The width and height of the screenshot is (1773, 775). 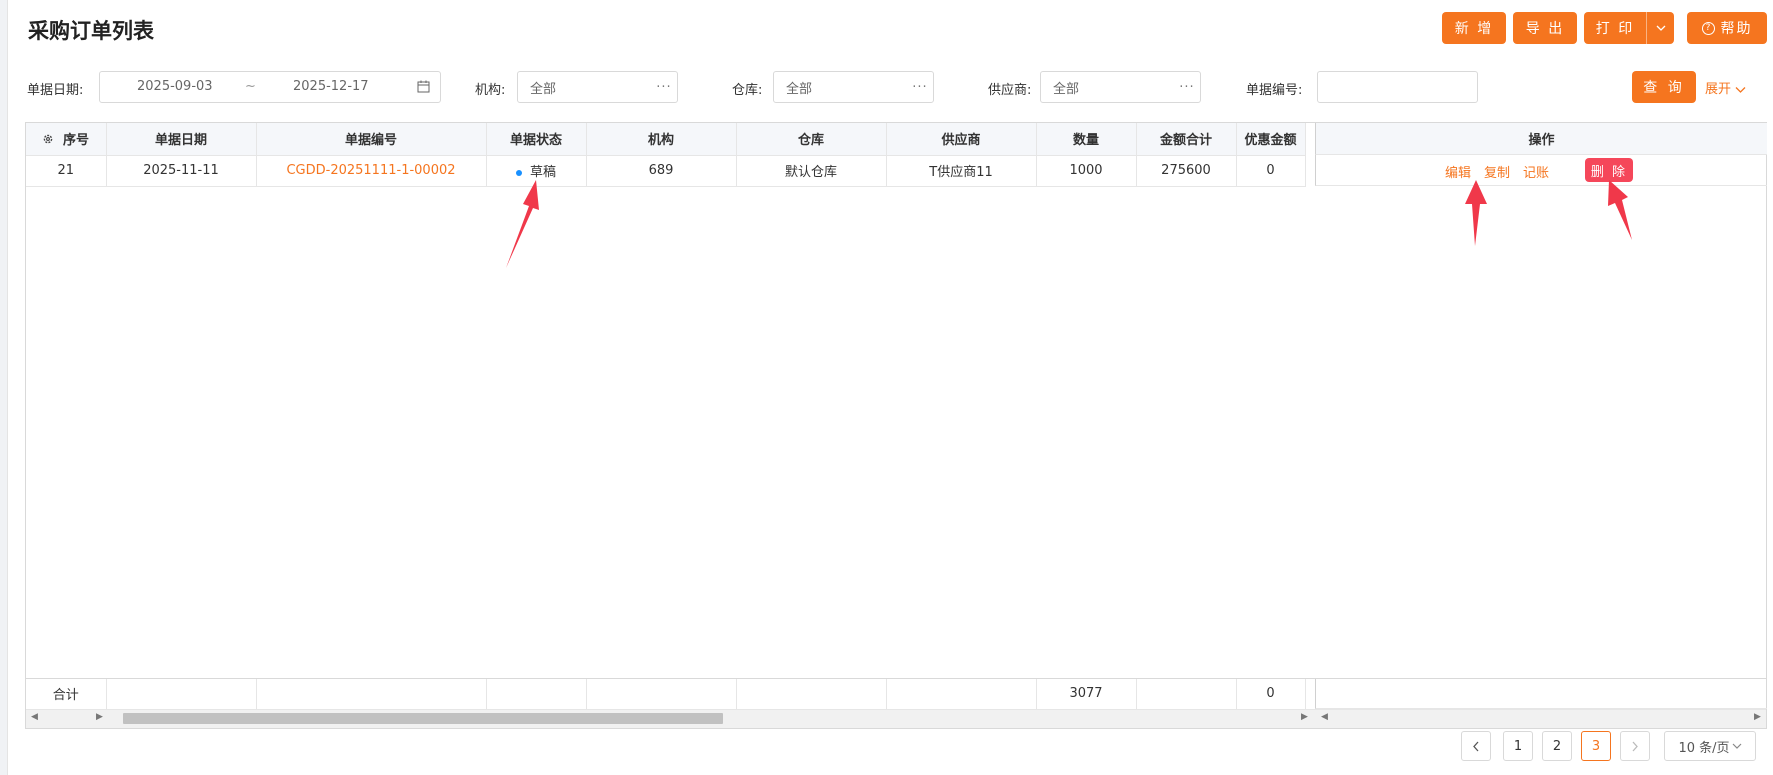 I want to click on grid-footer: 合计 3077 0, so click(x=896, y=694).